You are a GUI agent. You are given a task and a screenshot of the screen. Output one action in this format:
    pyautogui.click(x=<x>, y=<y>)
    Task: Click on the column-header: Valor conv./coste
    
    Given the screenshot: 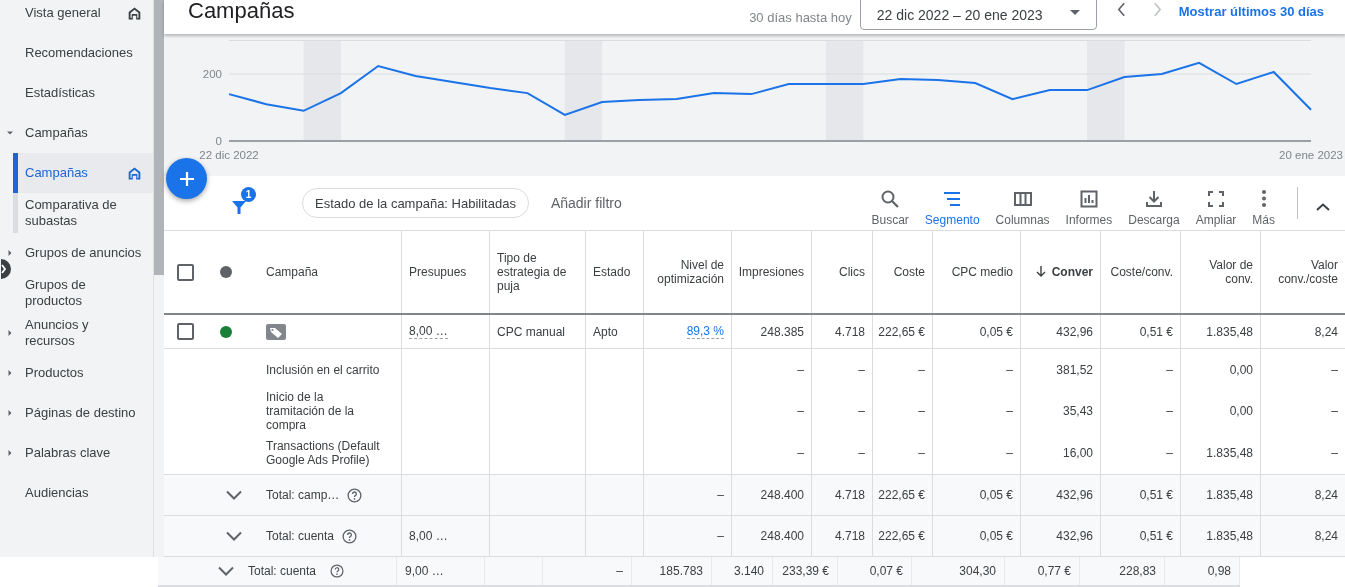 What is the action you would take?
    pyautogui.click(x=1303, y=272)
    